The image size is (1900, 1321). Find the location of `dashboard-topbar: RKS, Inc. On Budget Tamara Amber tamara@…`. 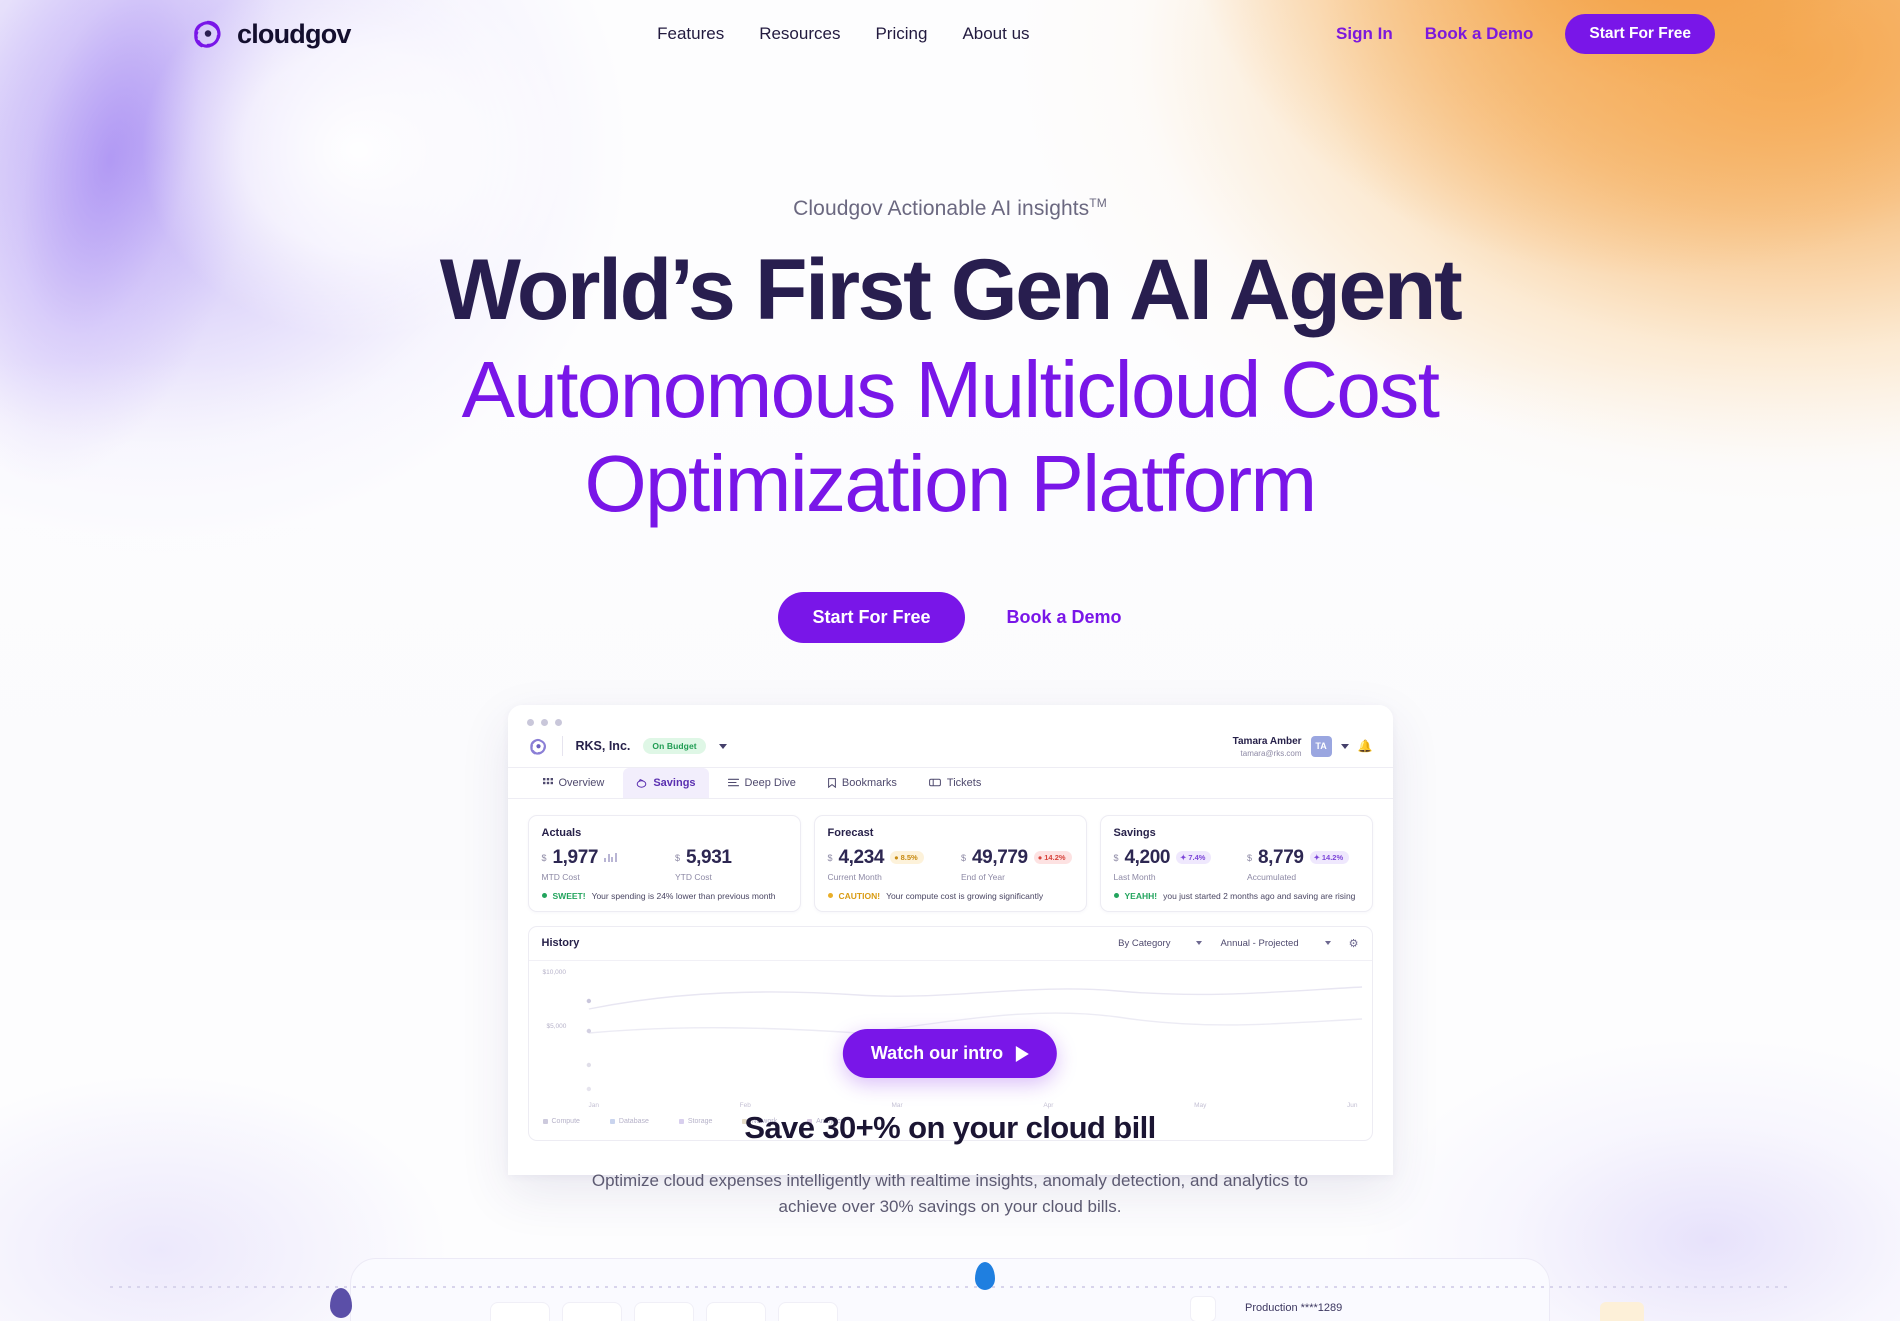

dashboard-topbar: RKS, Inc. On Budget Tamara Amber tamara@… is located at coordinates (950, 747).